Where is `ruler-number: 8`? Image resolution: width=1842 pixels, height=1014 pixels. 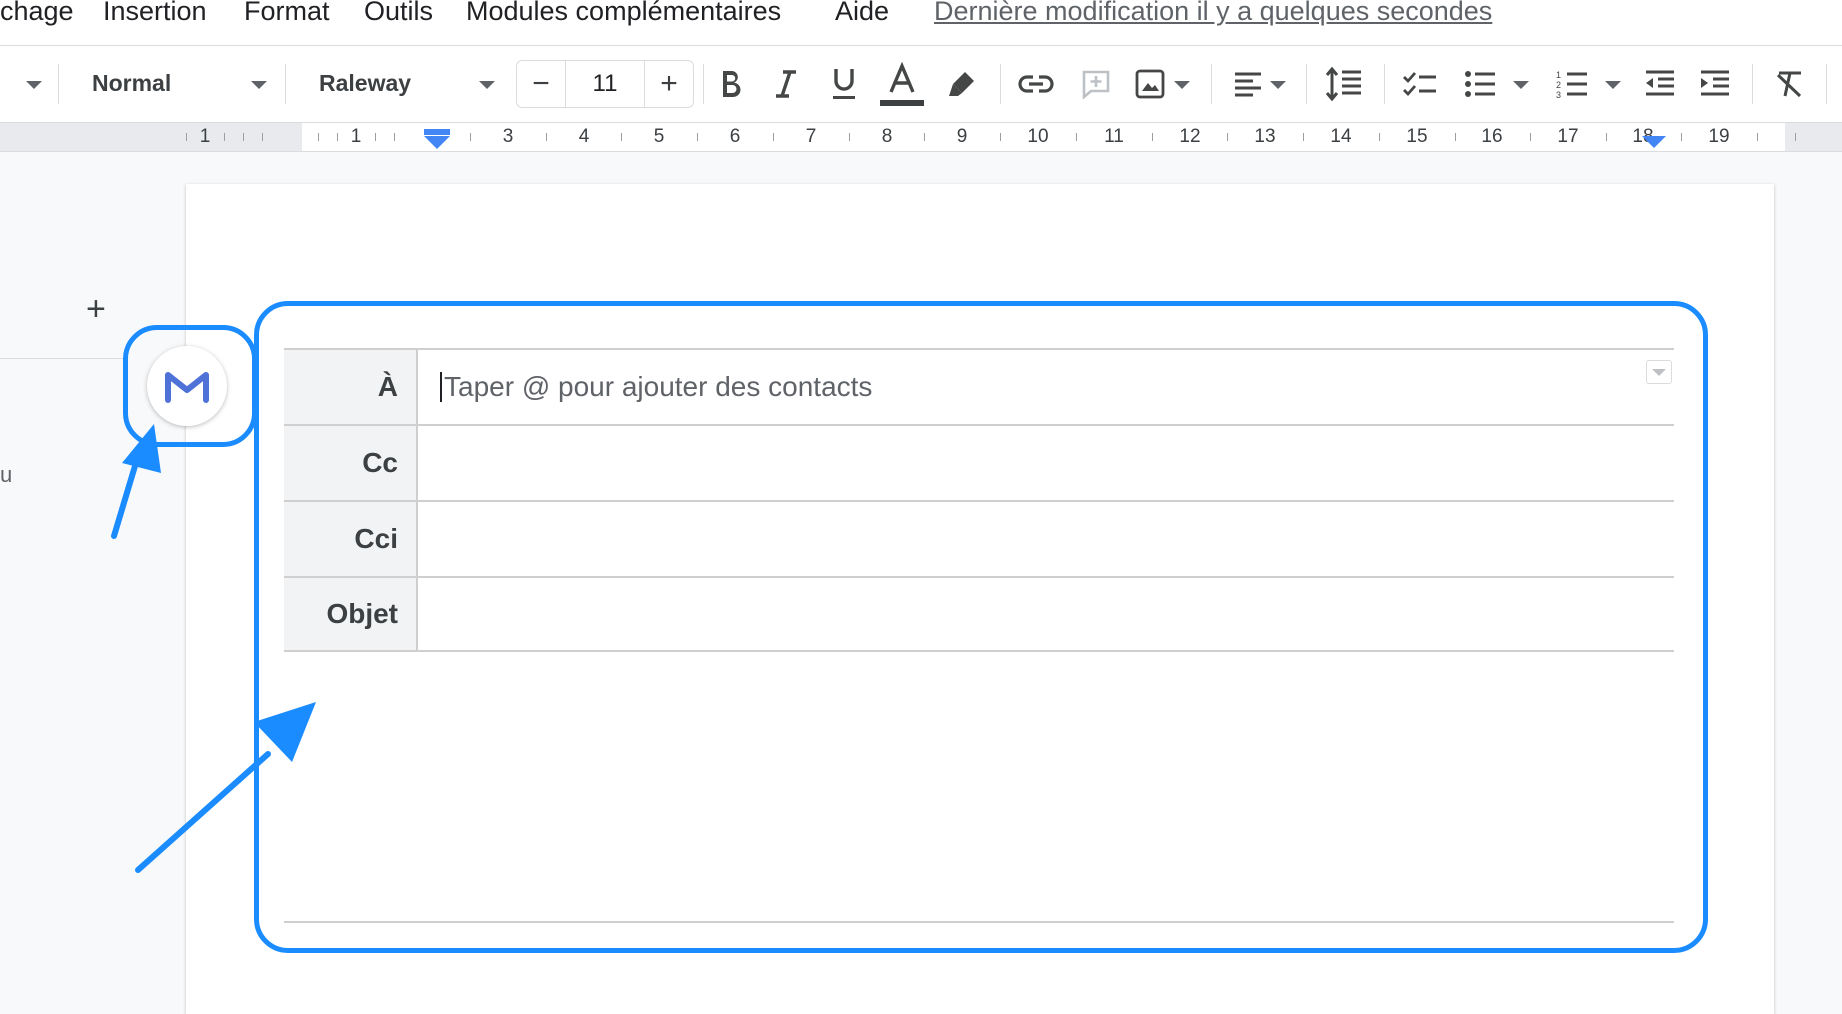 ruler-number: 8 is located at coordinates (887, 136).